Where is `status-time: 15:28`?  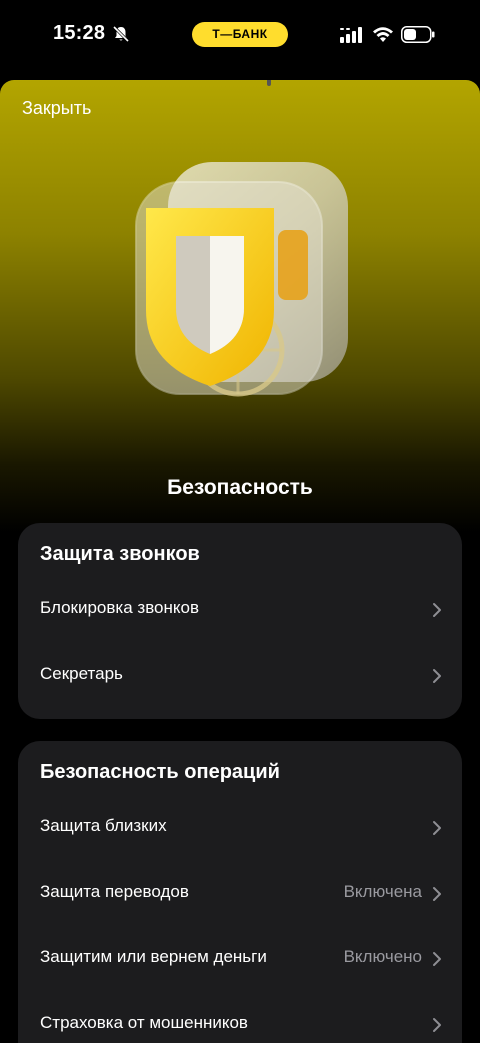 status-time: 15:28 is located at coordinates (79, 33).